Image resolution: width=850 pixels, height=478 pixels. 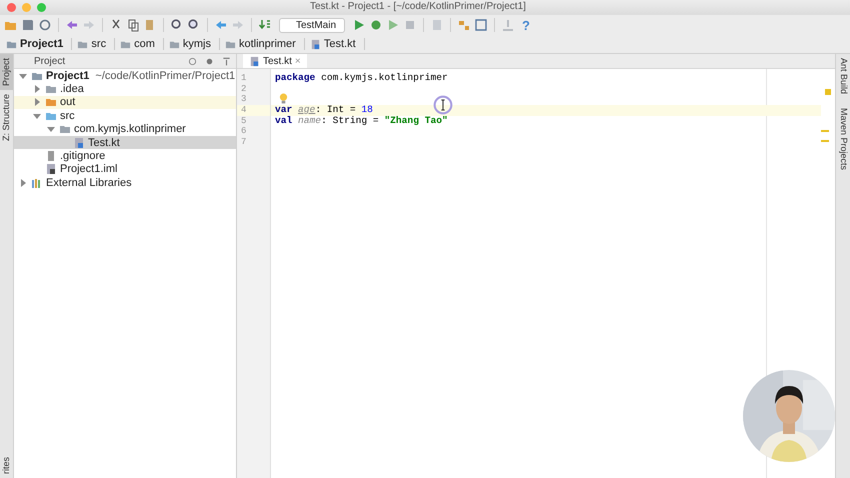 What do you see at coordinates (6, 118) in the screenshot?
I see `tool-window-tab: Z: Structure` at bounding box center [6, 118].